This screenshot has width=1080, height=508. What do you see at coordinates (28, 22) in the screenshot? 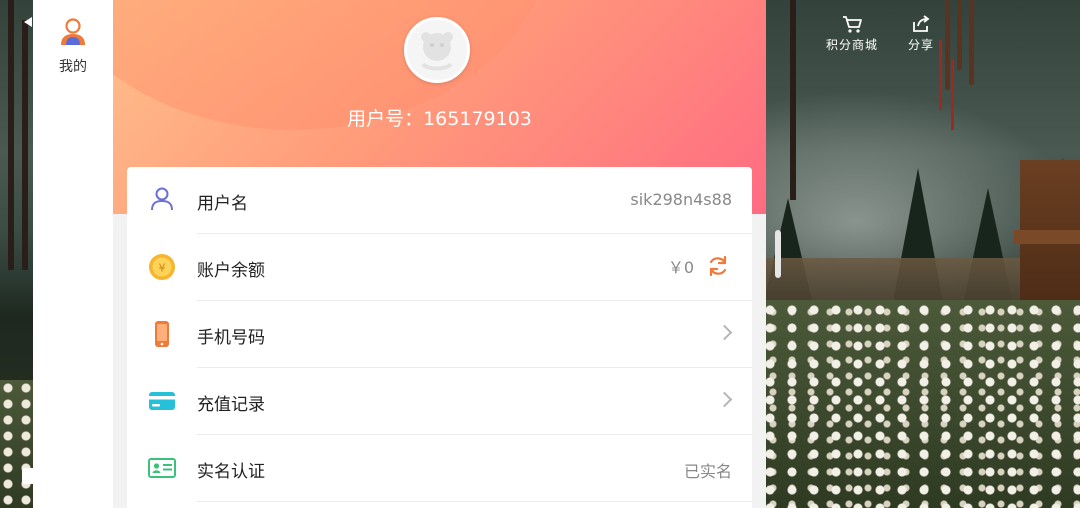
I see `collapse-arrow-icon` at bounding box center [28, 22].